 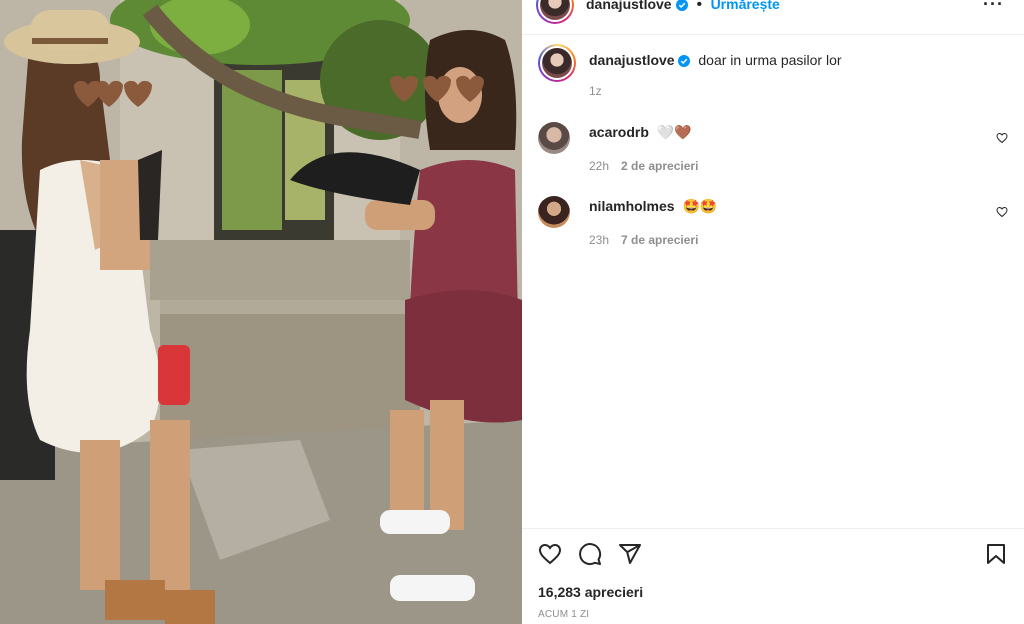 I want to click on like-count: 16,283 aprecieri, so click(x=590, y=592).